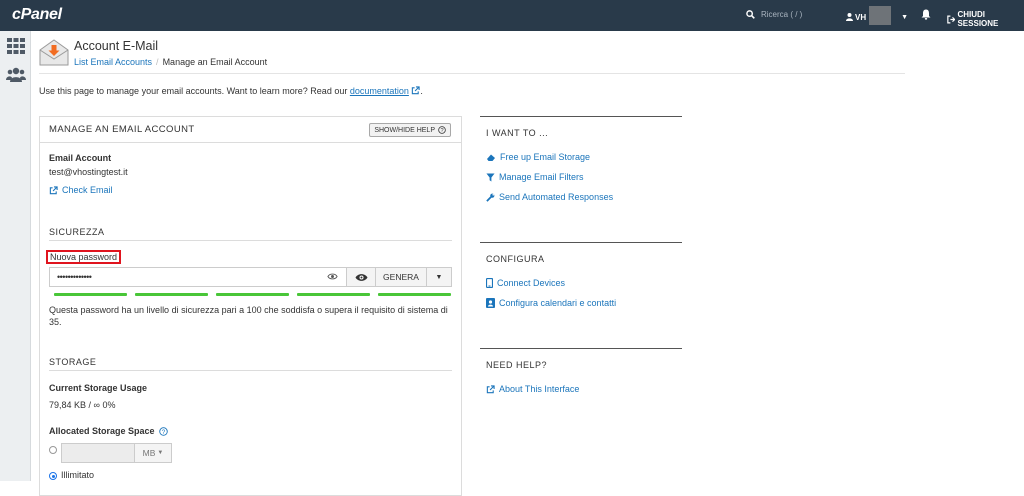  I want to click on logout-label: CHIUDI SESSIONE, so click(978, 19).